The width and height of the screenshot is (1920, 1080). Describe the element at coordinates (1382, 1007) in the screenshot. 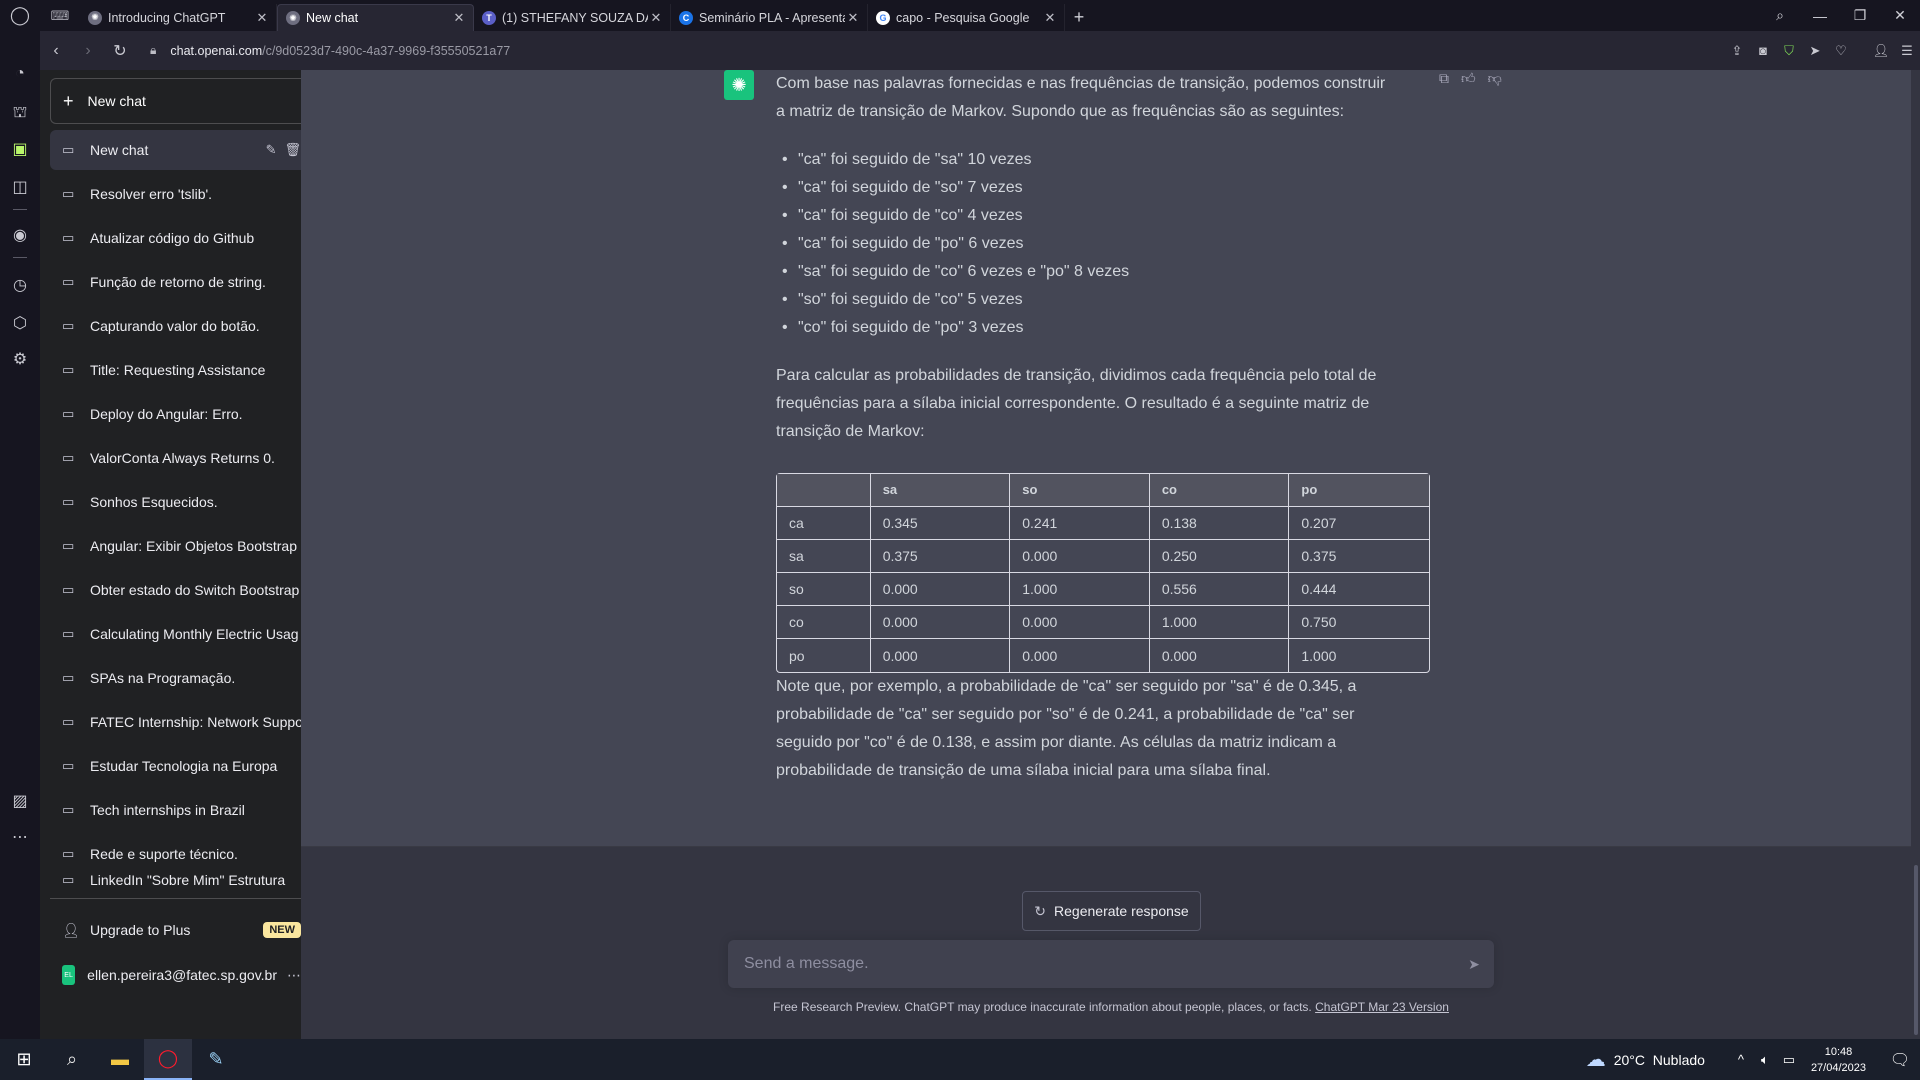

I see `version-link: ChatGPT Mar 23 Version` at that location.